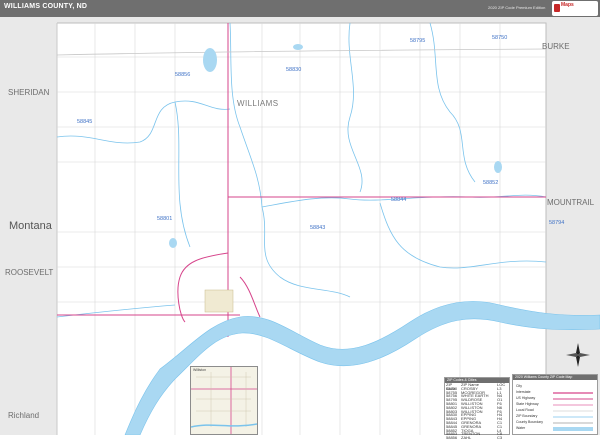 The width and height of the screenshot is (600, 440). I want to click on legend-swatches, so click(573, 411).